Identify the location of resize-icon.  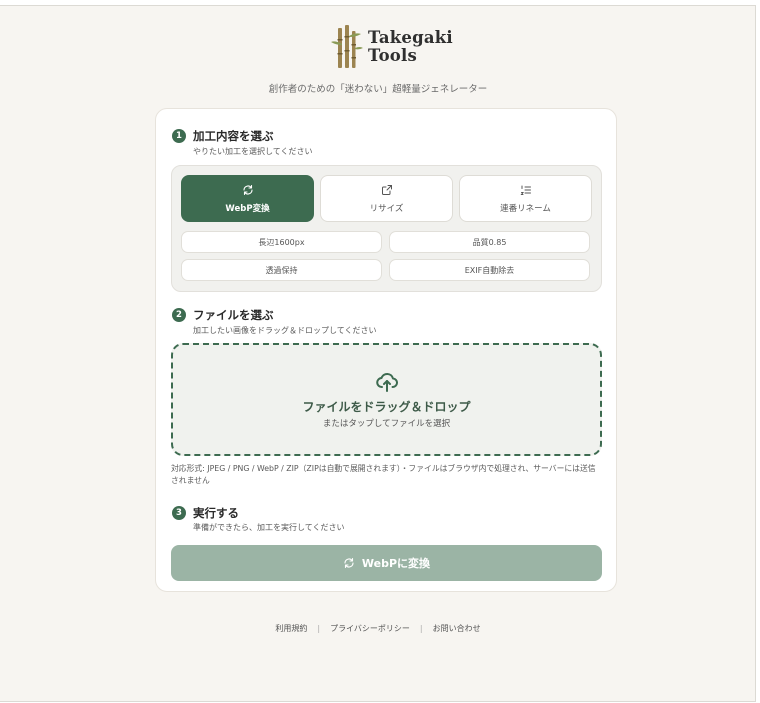
(387, 190).